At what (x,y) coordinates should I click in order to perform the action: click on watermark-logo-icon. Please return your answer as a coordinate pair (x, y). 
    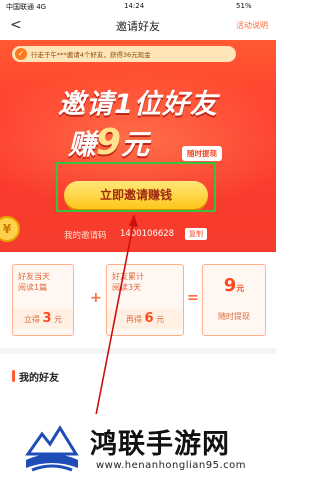
    Looking at the image, I should click on (52, 448).